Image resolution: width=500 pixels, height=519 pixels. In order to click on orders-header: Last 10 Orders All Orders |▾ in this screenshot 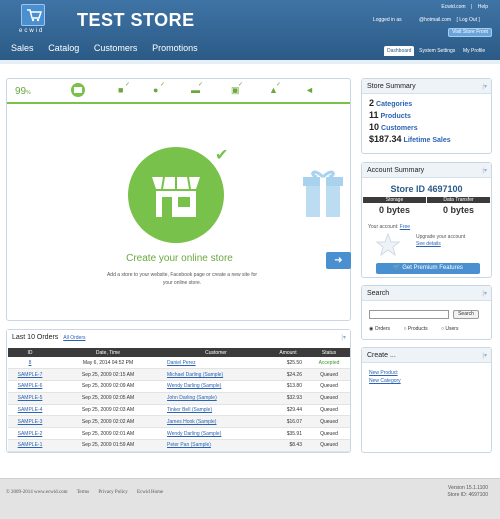, I will do `click(178, 337)`.